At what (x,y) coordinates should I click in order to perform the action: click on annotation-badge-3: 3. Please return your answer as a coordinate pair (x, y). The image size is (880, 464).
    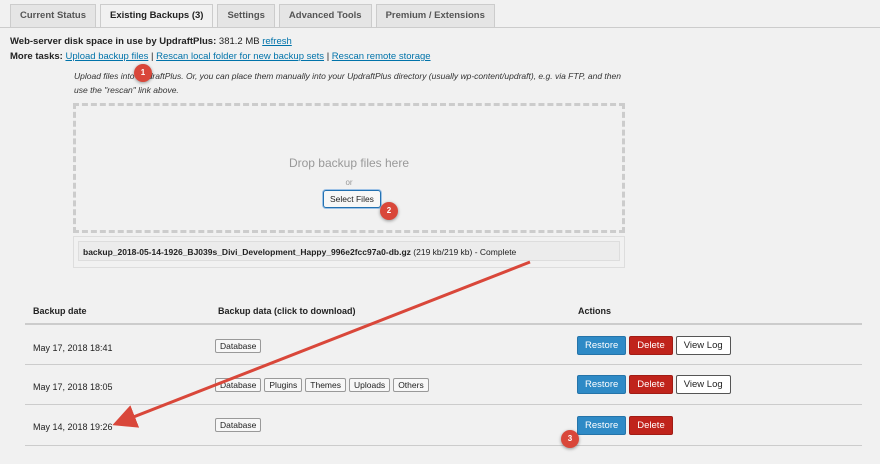
    Looking at the image, I should click on (570, 439).